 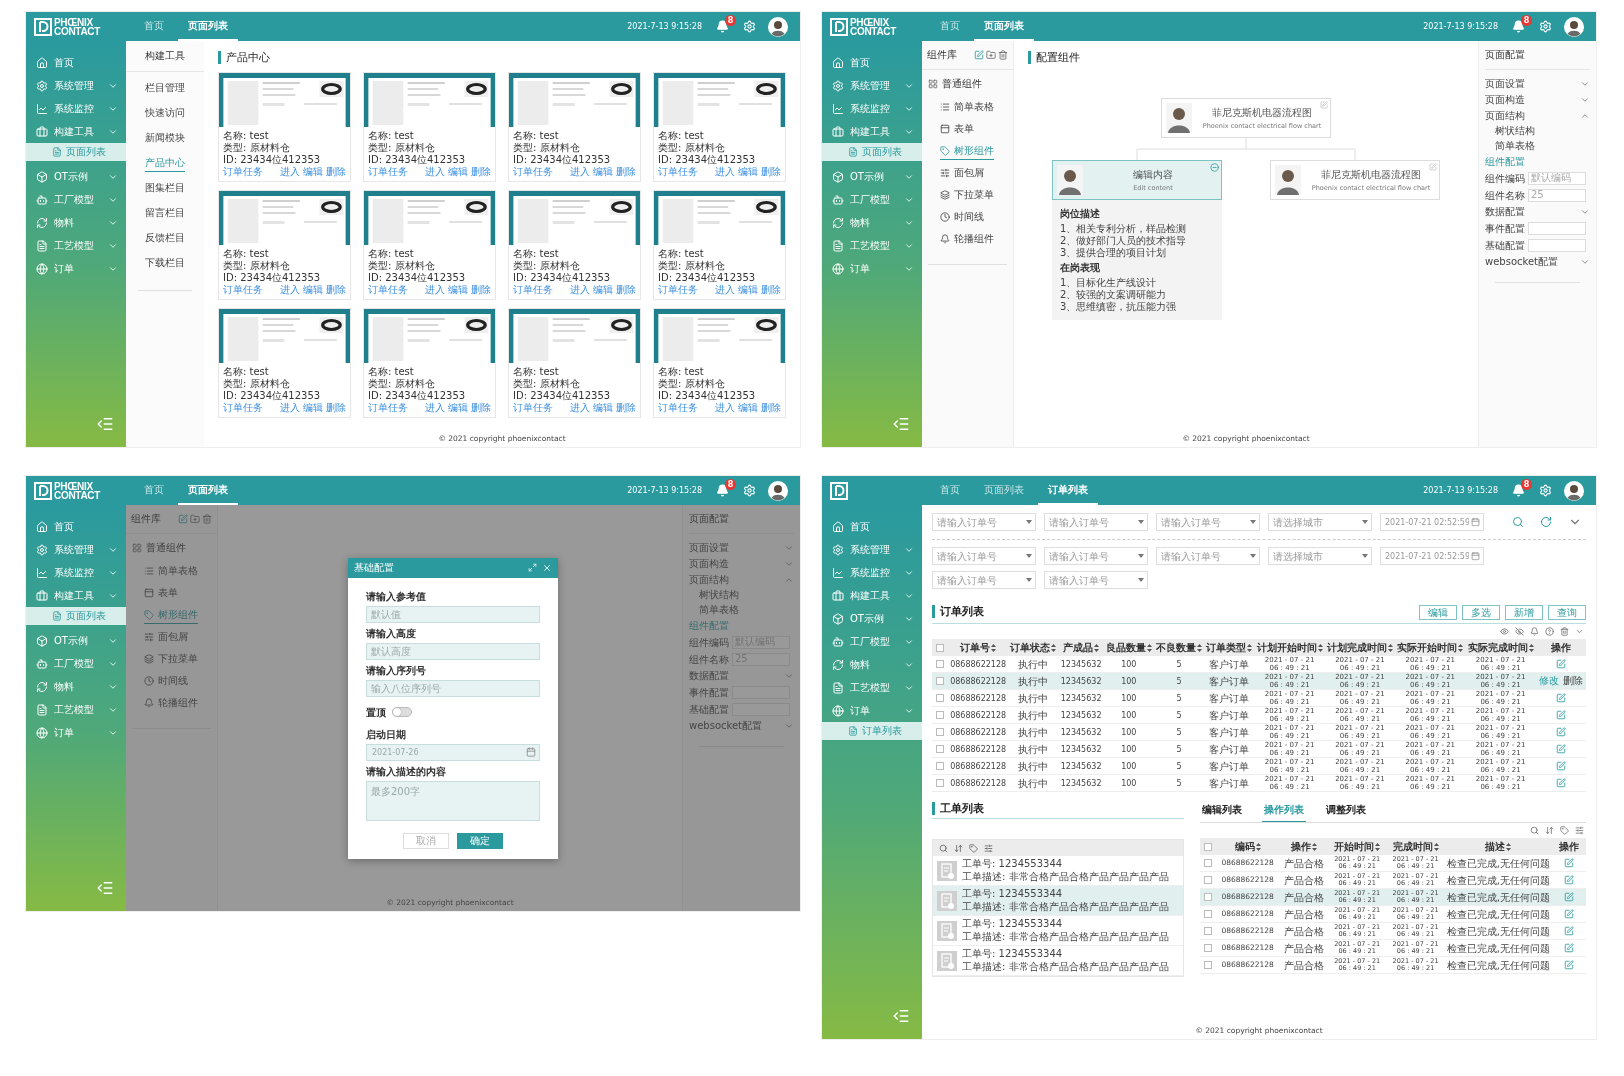 What do you see at coordinates (1438, 612) in the screenshot?
I see `toolbar-button: 编辑` at bounding box center [1438, 612].